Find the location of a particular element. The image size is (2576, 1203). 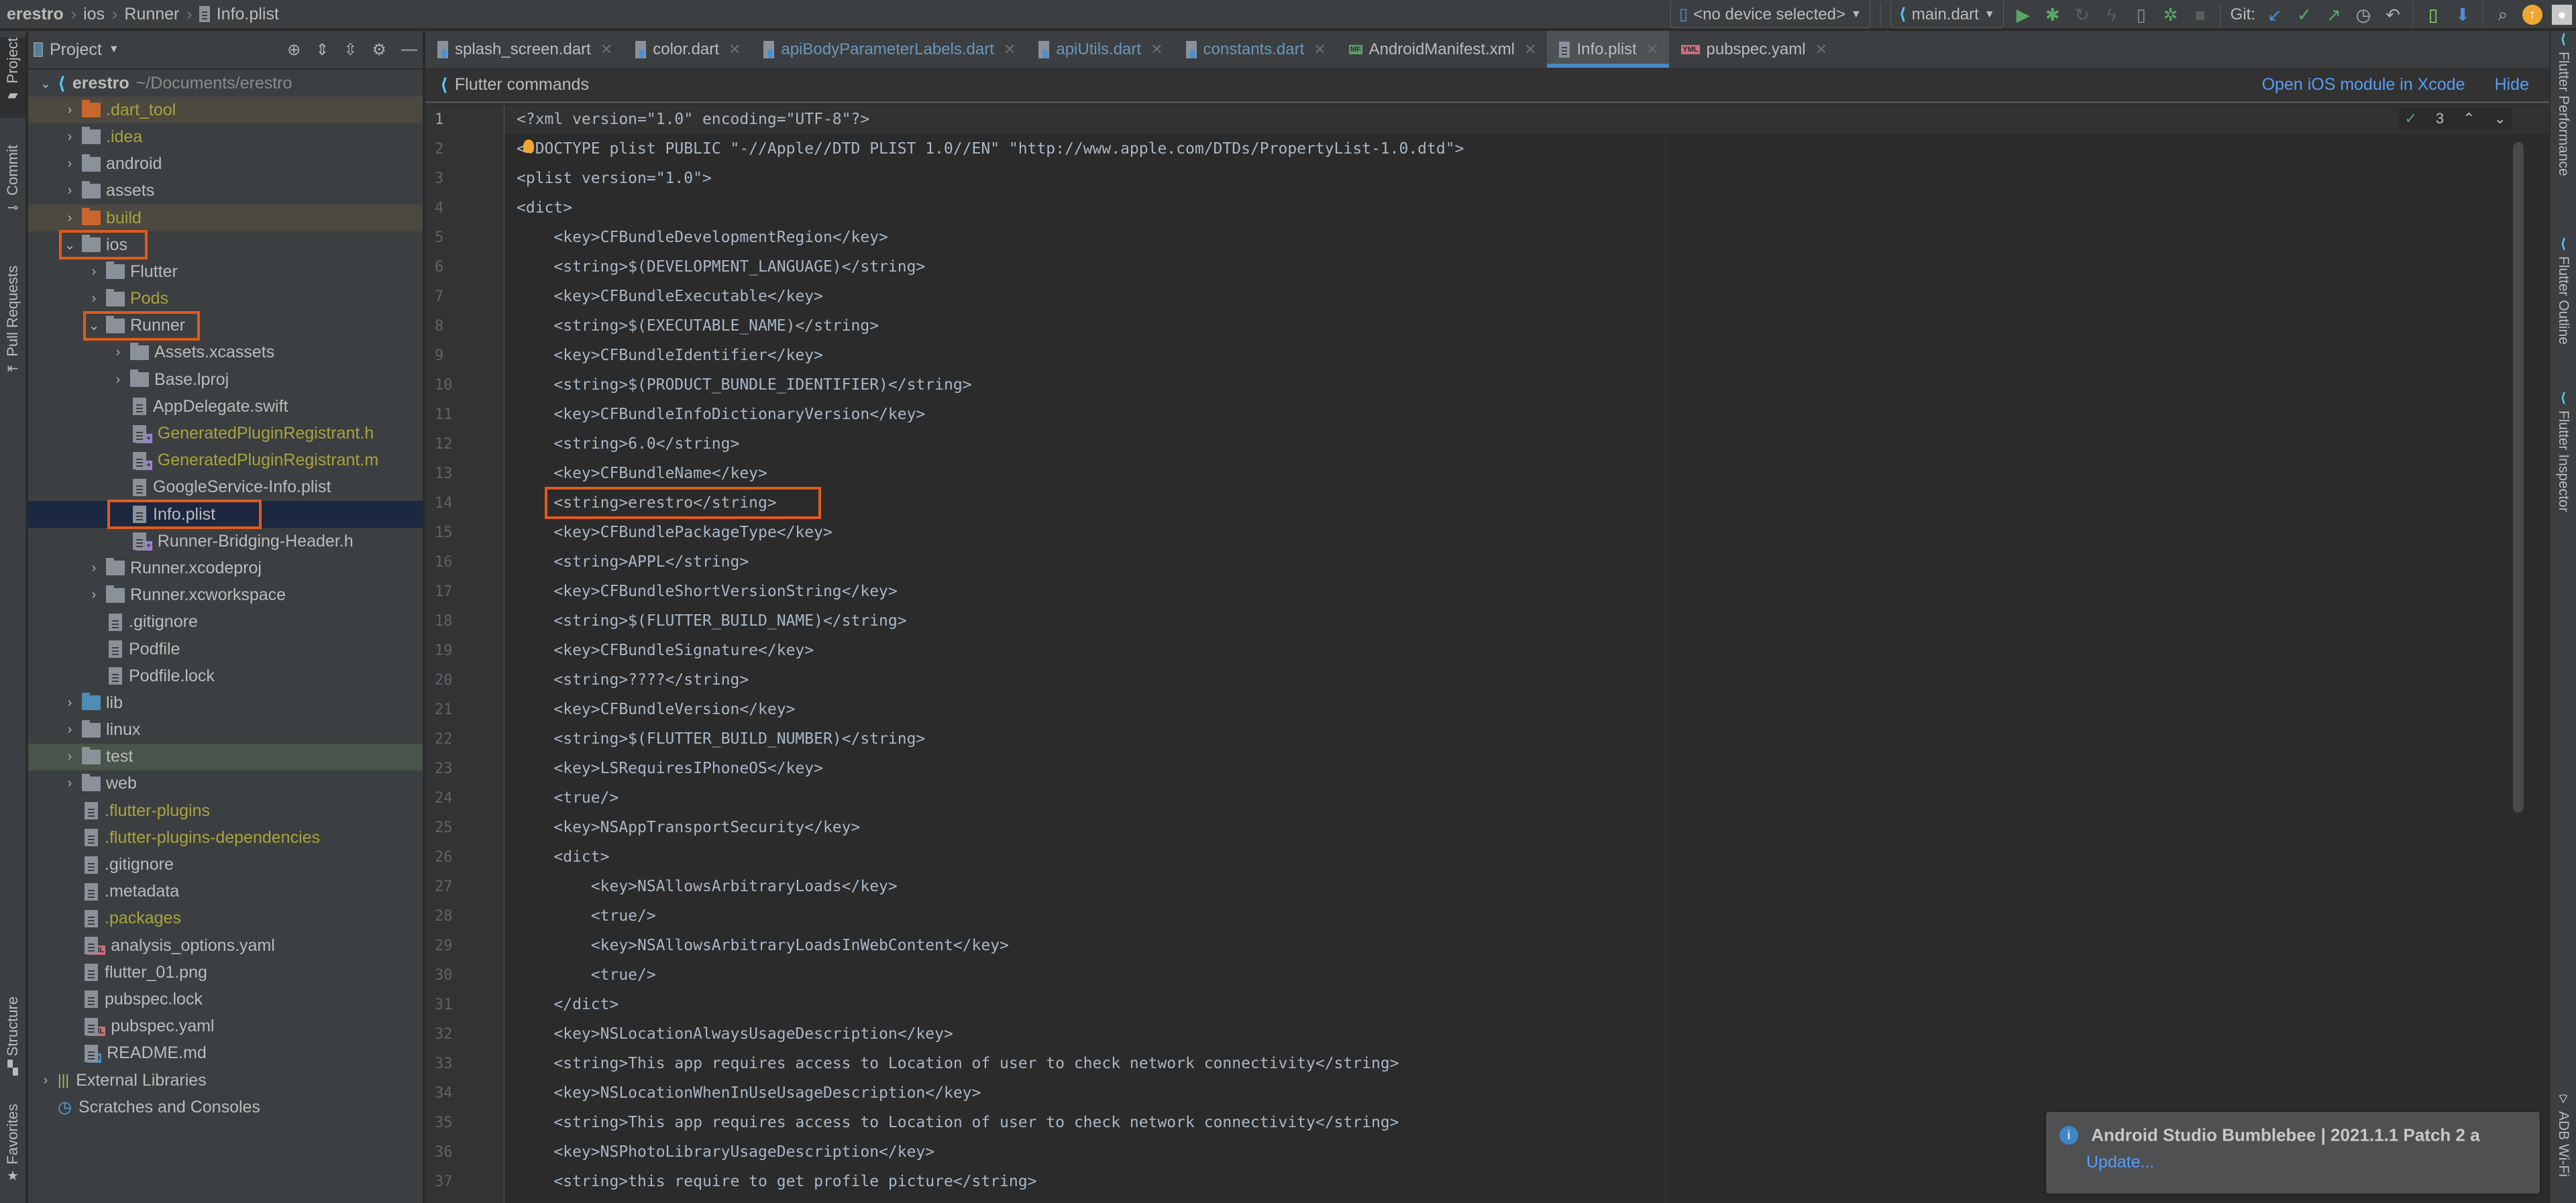

code-line: 13 <key>CFBundleName</key> is located at coordinates (1492, 473).